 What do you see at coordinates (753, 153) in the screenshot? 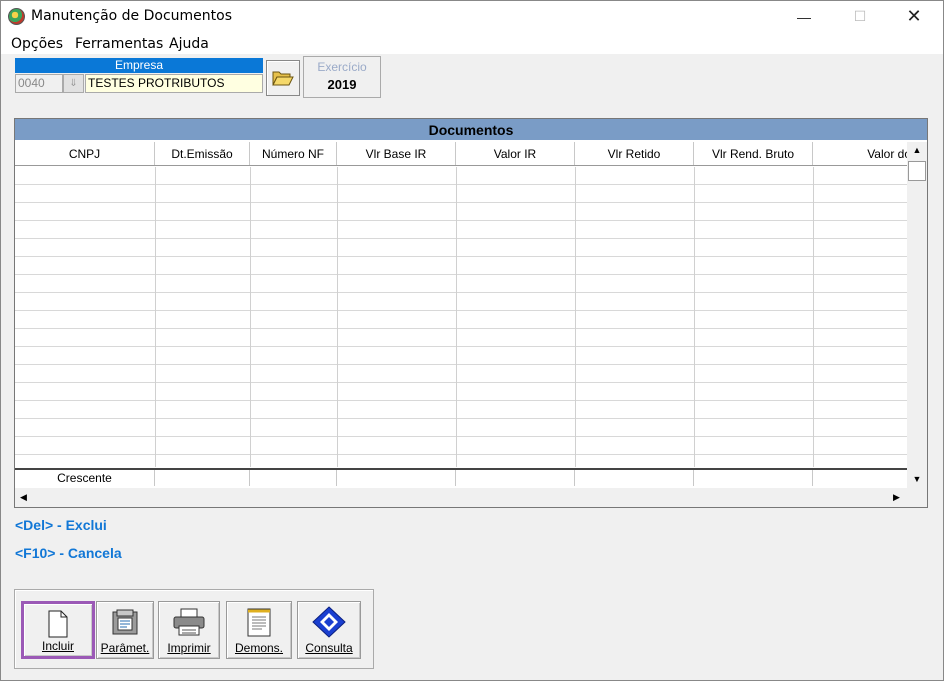
I see `col-header-vlr-rend-bruto: Vlr Rend. Bruto` at bounding box center [753, 153].